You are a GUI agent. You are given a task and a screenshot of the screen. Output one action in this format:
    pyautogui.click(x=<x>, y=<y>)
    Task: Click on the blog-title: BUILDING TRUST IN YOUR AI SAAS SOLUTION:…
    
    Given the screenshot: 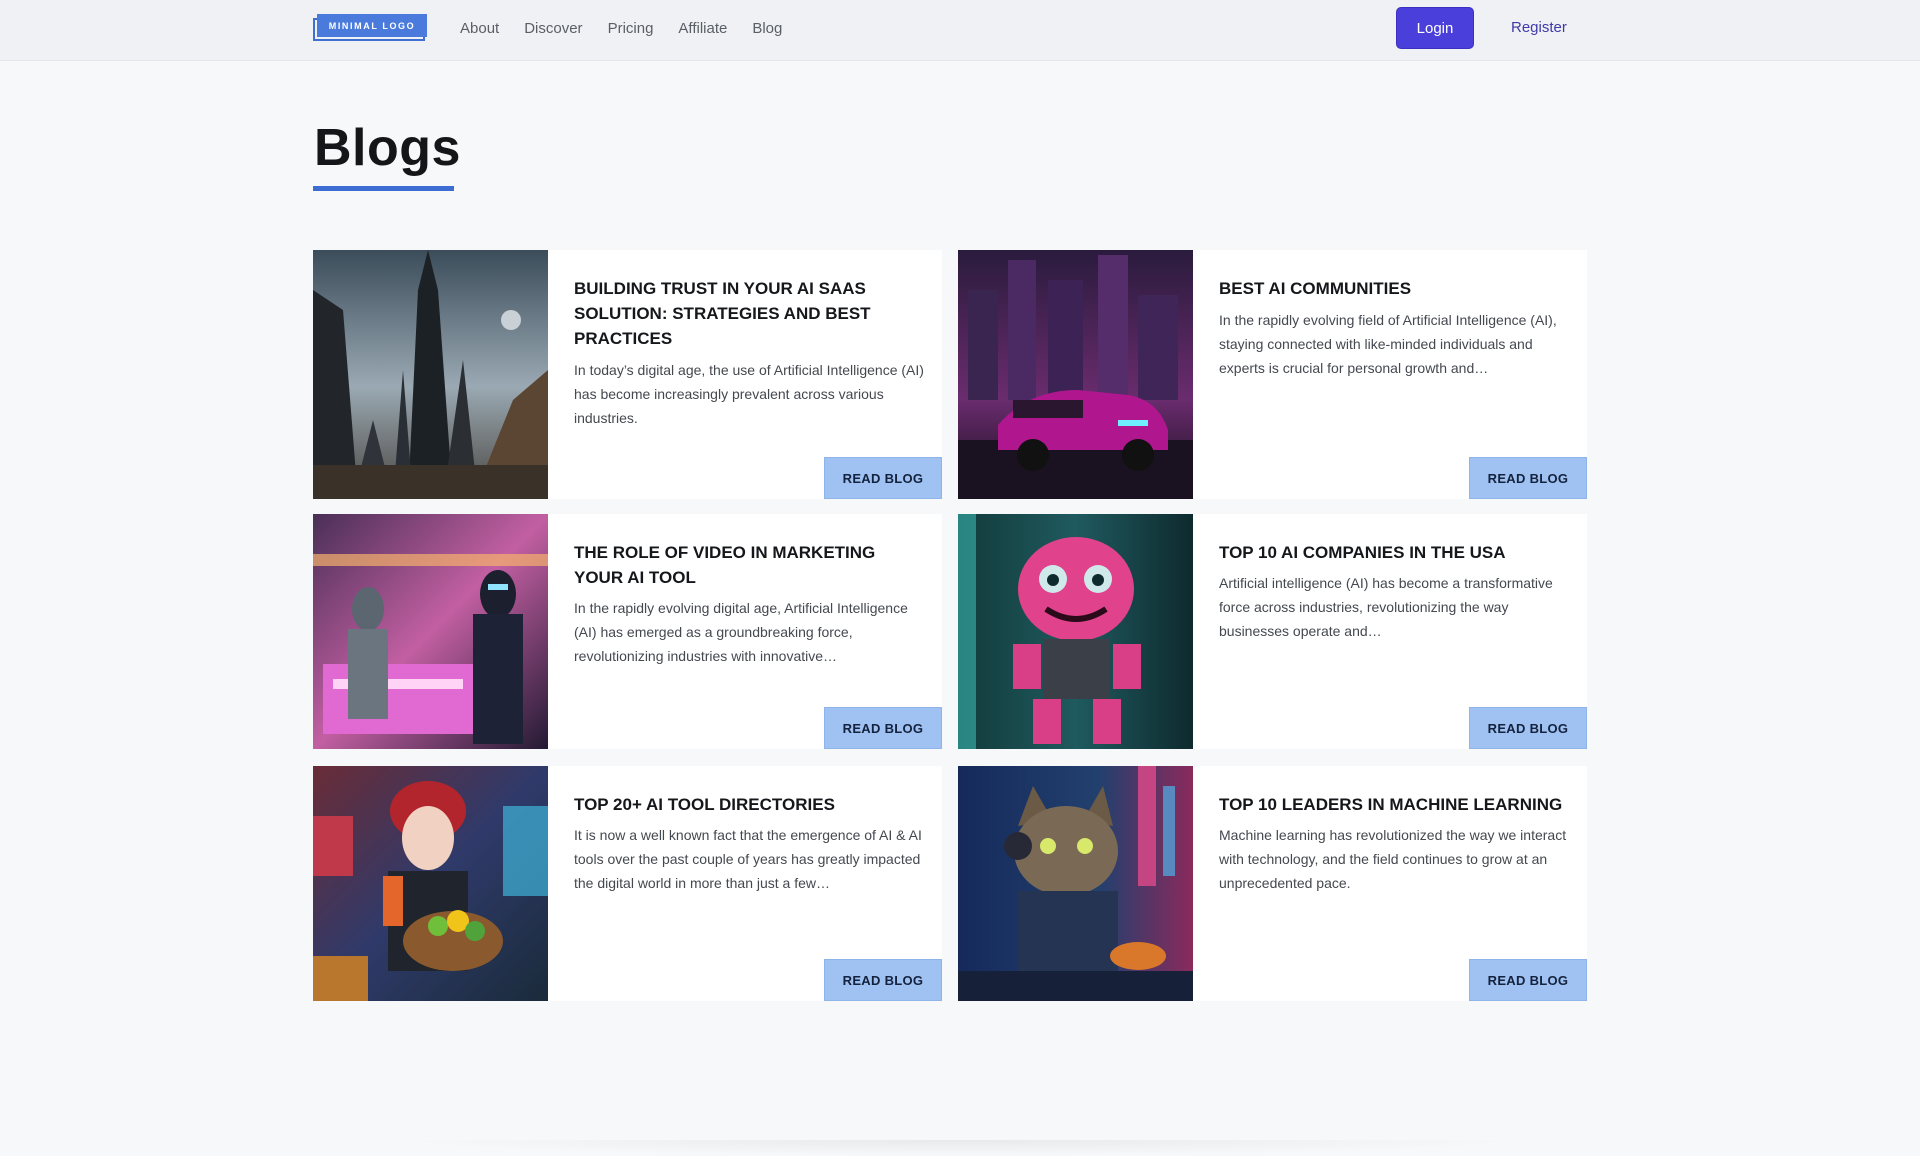 What is the action you would take?
    pyautogui.click(x=749, y=313)
    